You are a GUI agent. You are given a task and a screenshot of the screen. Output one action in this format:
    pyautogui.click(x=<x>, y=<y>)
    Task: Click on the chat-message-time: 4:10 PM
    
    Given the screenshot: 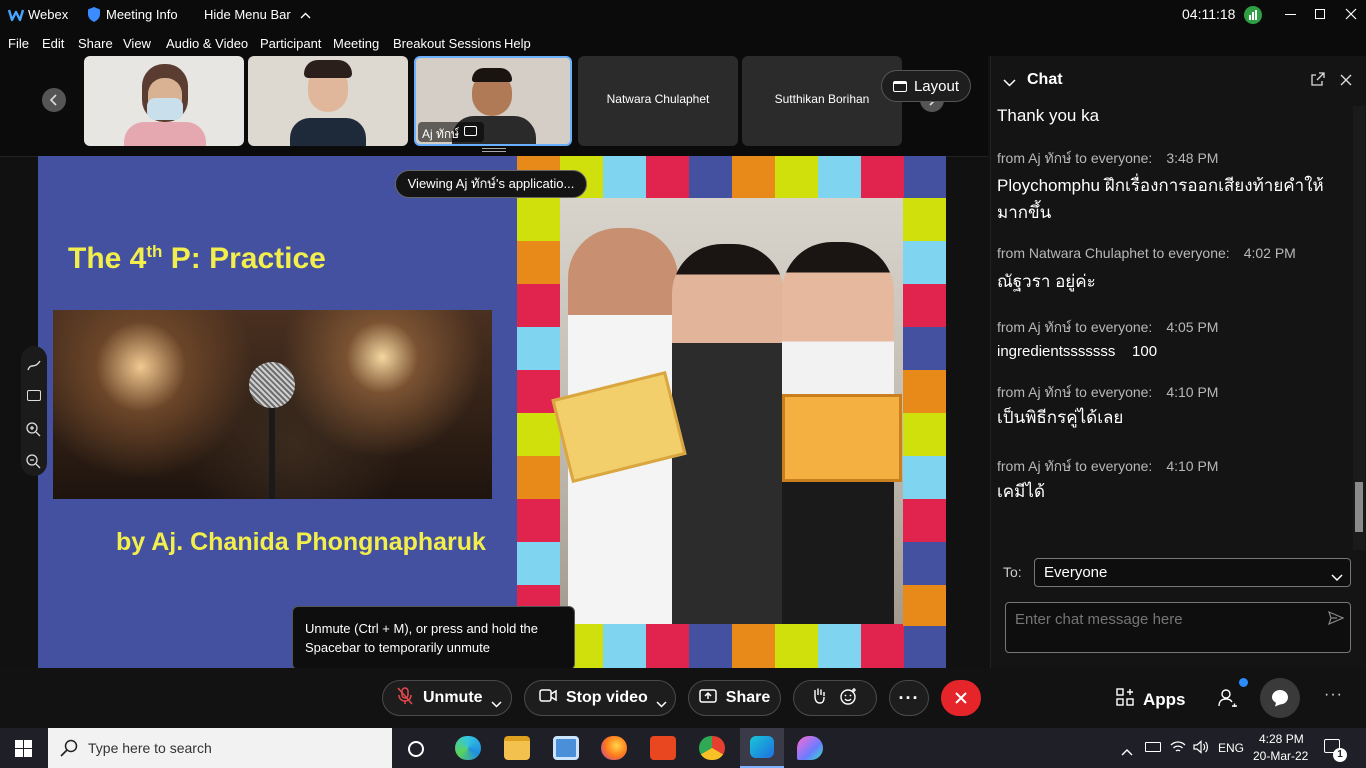 What is the action you would take?
    pyautogui.click(x=1192, y=466)
    